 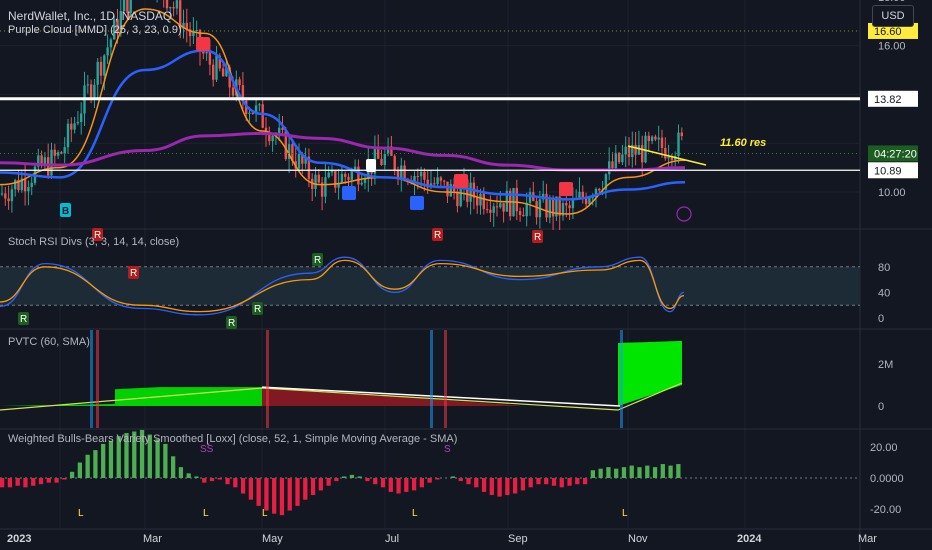 What do you see at coordinates (887, 479) in the screenshot?
I see `bb-tick-1: 0.0000` at bounding box center [887, 479].